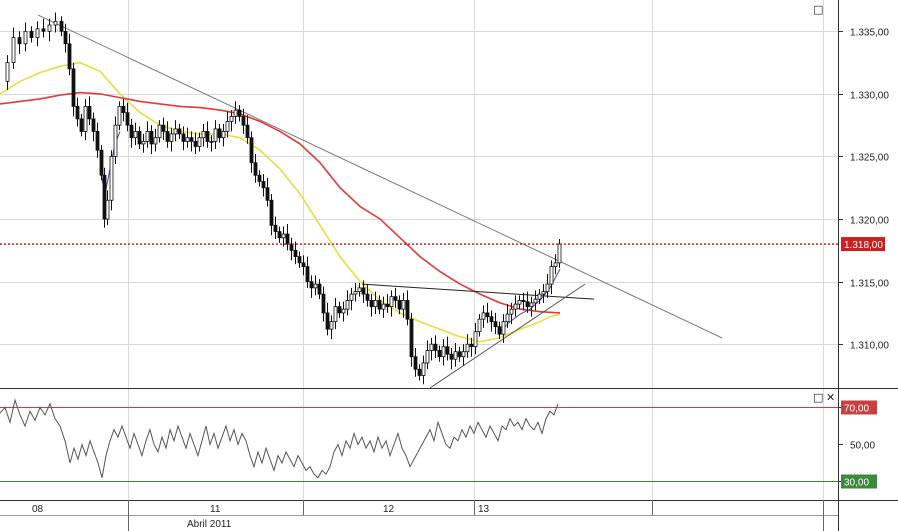 Image resolution: width=898 pixels, height=531 pixels. Describe the element at coordinates (869, 33) in the screenshot. I see `y-tick-label: 1.335,00` at that location.